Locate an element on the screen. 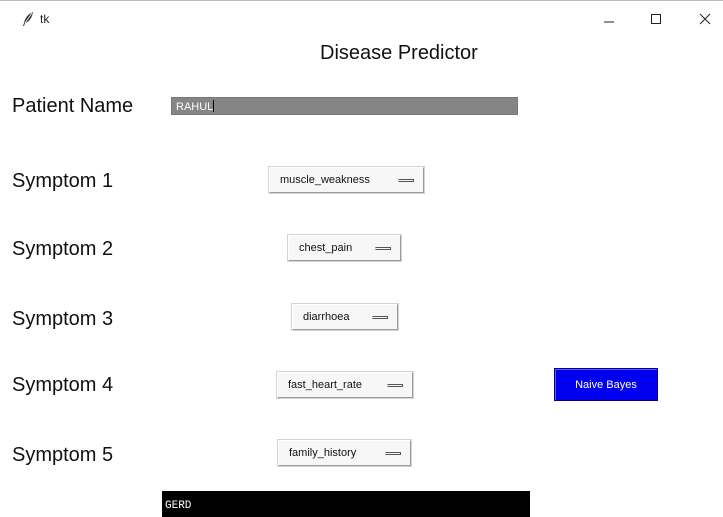 The width and height of the screenshot is (723, 517). symptom-4-value: fast_heart_rate is located at coordinates (325, 385).